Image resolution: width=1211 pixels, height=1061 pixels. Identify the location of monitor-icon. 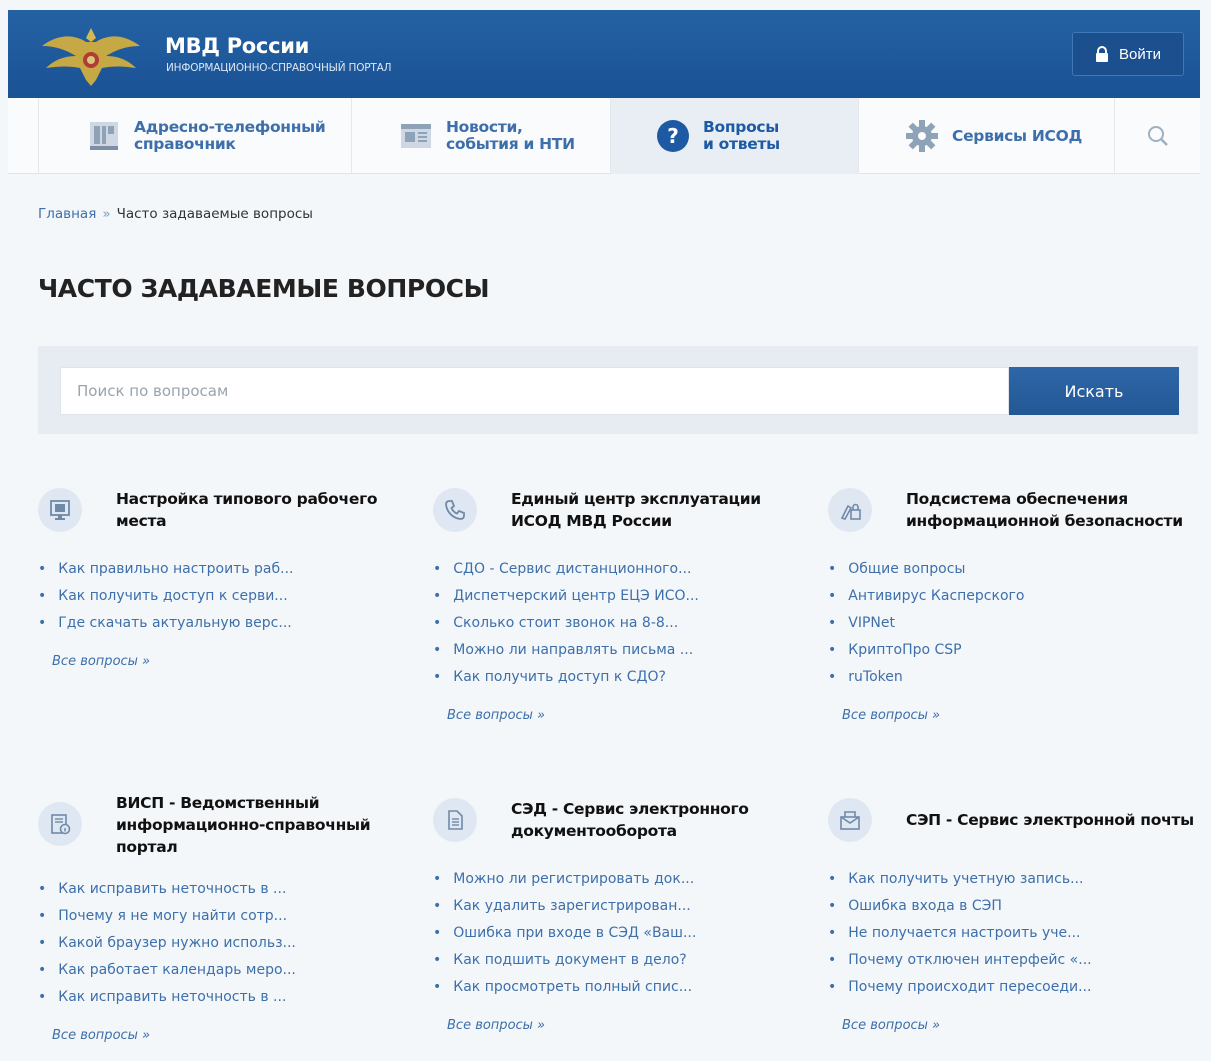
(60, 510).